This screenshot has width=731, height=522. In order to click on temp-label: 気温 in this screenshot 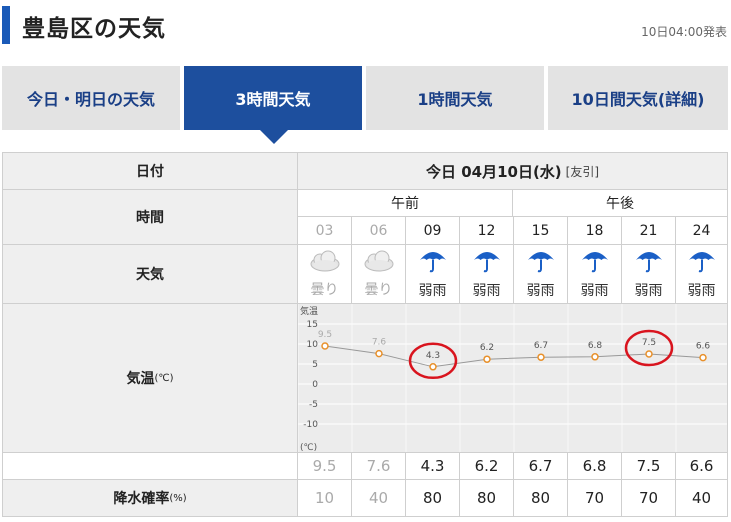, I will do `click(140, 379)`.